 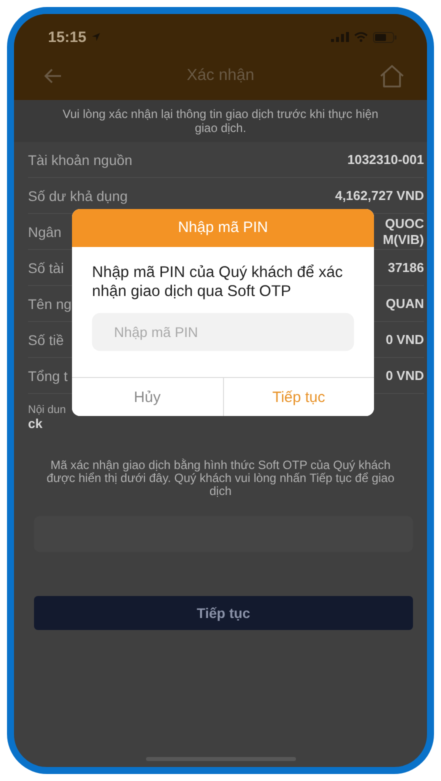 What do you see at coordinates (67, 37) in the screenshot?
I see `status-time: 15:15` at bounding box center [67, 37].